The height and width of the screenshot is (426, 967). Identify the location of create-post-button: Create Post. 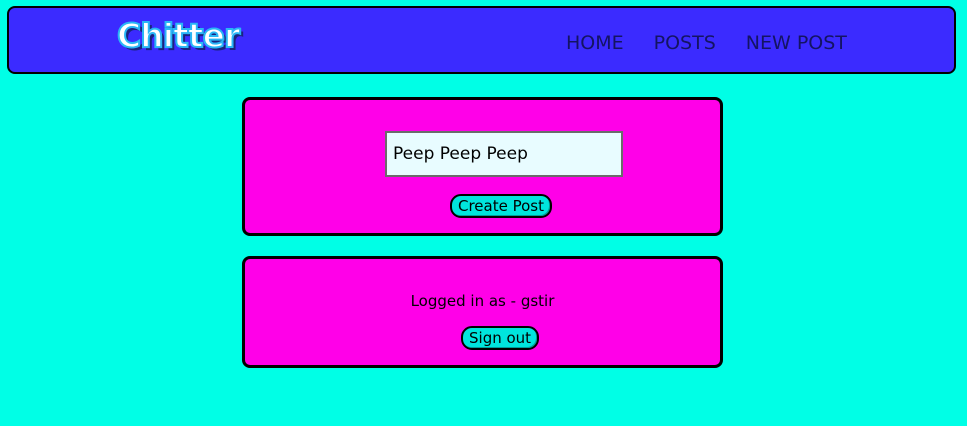
(501, 206).